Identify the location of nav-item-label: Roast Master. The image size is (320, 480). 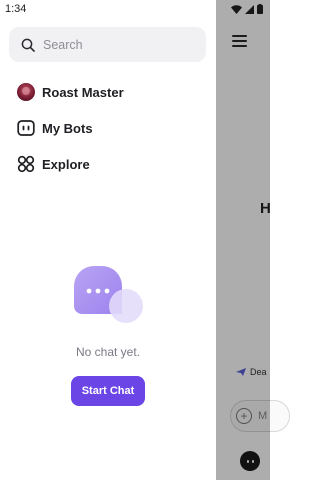
(83, 92).